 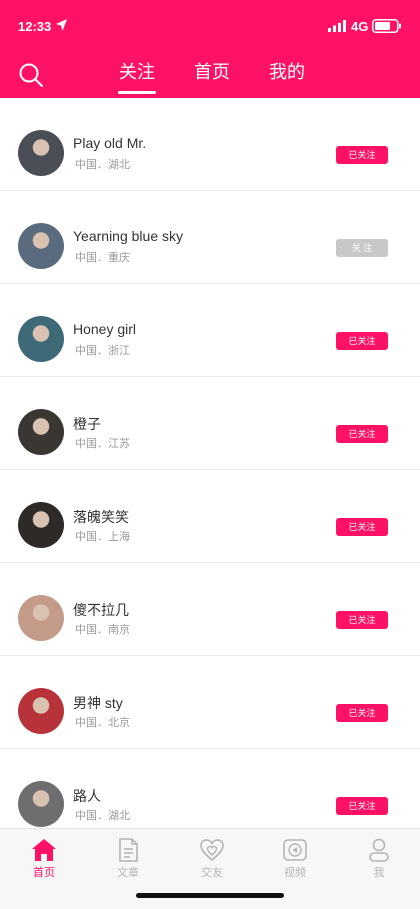 I want to click on user-location: 中国．江苏, so click(x=102, y=444).